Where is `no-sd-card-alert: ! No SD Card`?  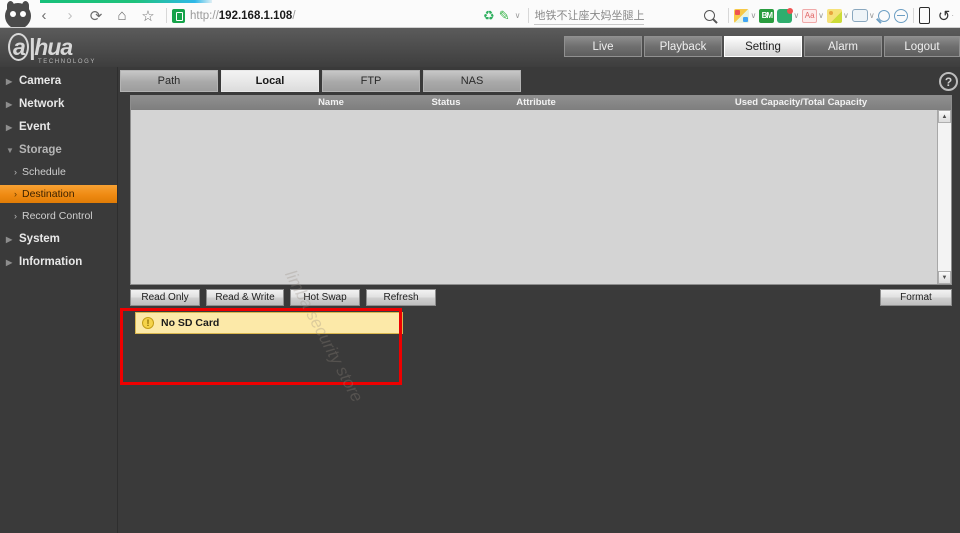 no-sd-card-alert: ! No SD Card is located at coordinates (269, 323).